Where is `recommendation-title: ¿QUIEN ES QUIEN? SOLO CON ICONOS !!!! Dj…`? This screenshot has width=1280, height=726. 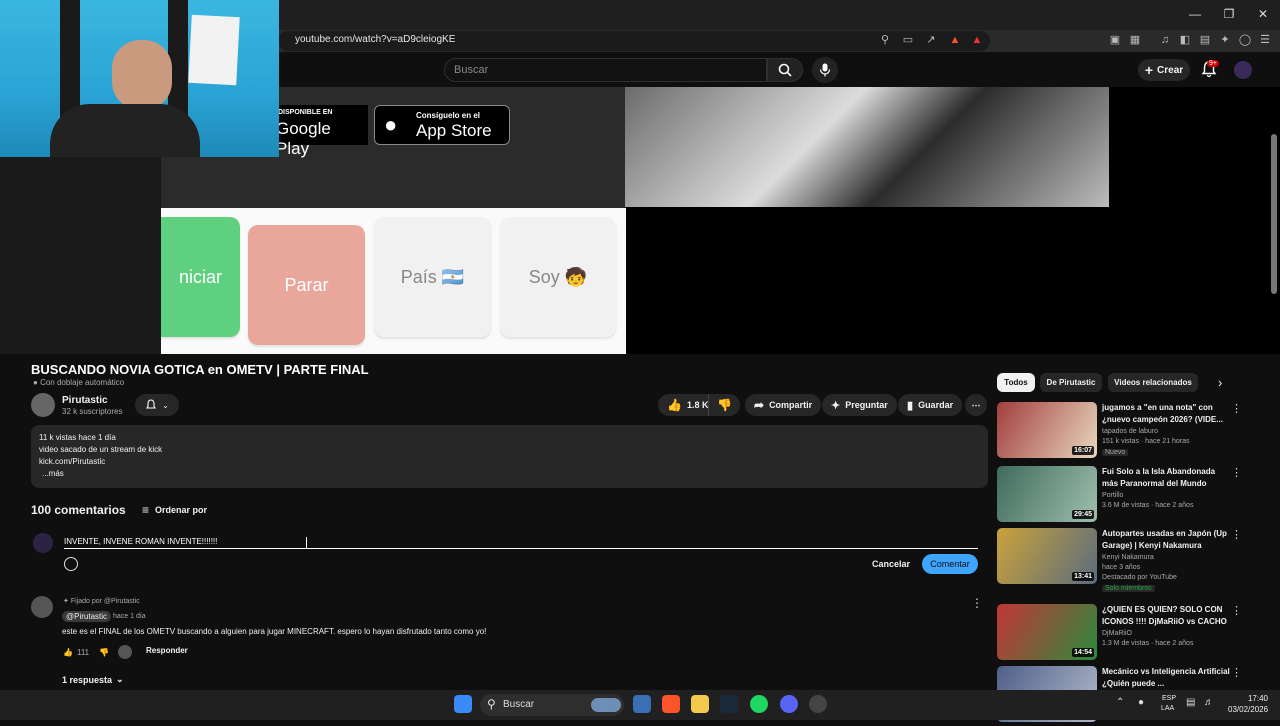 recommendation-title: ¿QUIEN ES QUIEN? SOLO CON ICONOS !!!! Dj… is located at coordinates (1167, 616).